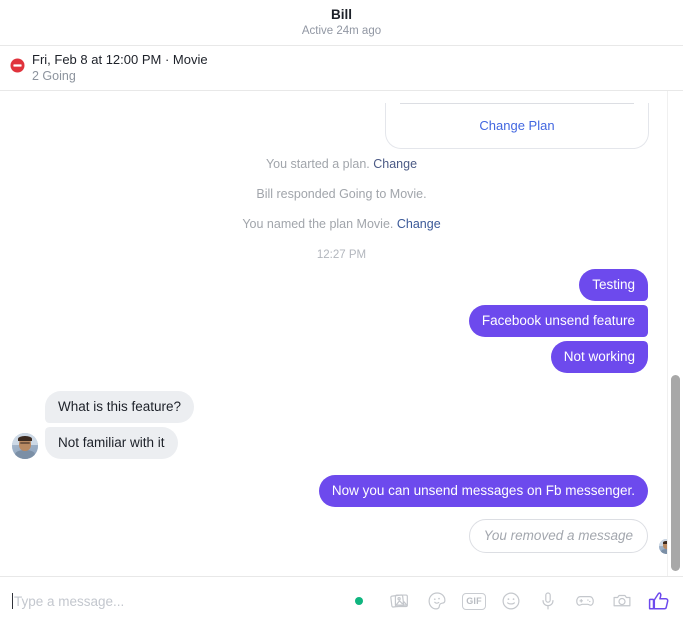  I want to click on message-composer: GIF, so click(341, 600).